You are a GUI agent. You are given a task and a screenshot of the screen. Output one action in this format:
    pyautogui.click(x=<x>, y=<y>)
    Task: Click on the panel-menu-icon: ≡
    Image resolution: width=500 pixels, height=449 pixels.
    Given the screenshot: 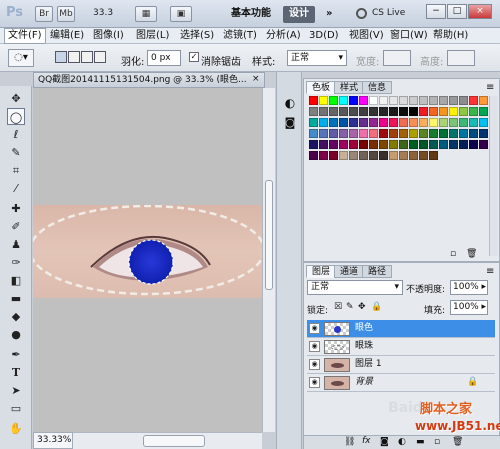 What is the action you would take?
    pyautogui.click(x=490, y=87)
    